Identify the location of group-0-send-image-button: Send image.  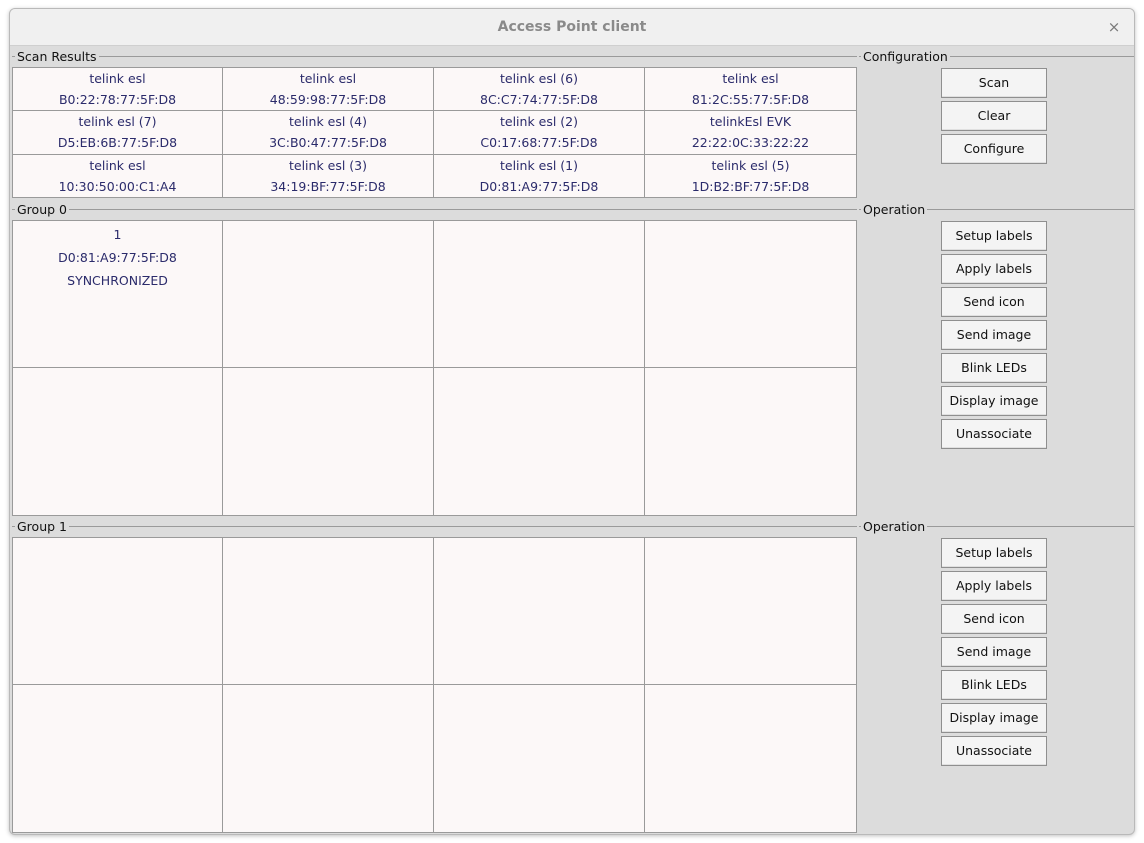
(994, 335).